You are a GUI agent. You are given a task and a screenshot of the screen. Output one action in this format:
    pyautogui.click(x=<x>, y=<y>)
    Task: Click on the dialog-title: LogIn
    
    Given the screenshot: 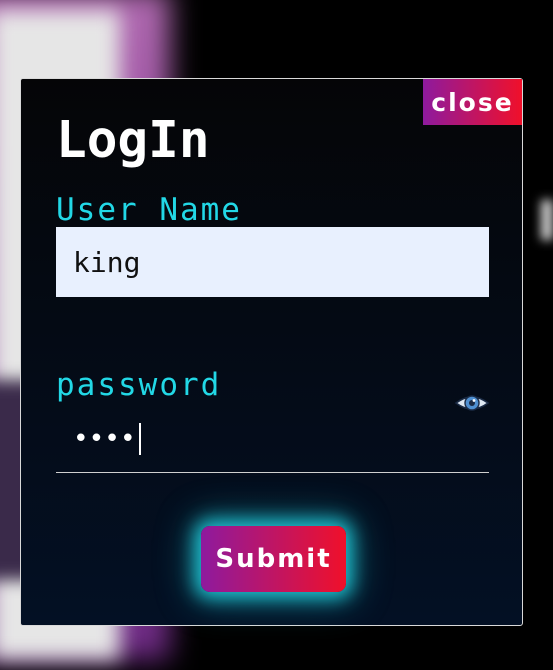 What is the action you would take?
    pyautogui.click(x=133, y=140)
    